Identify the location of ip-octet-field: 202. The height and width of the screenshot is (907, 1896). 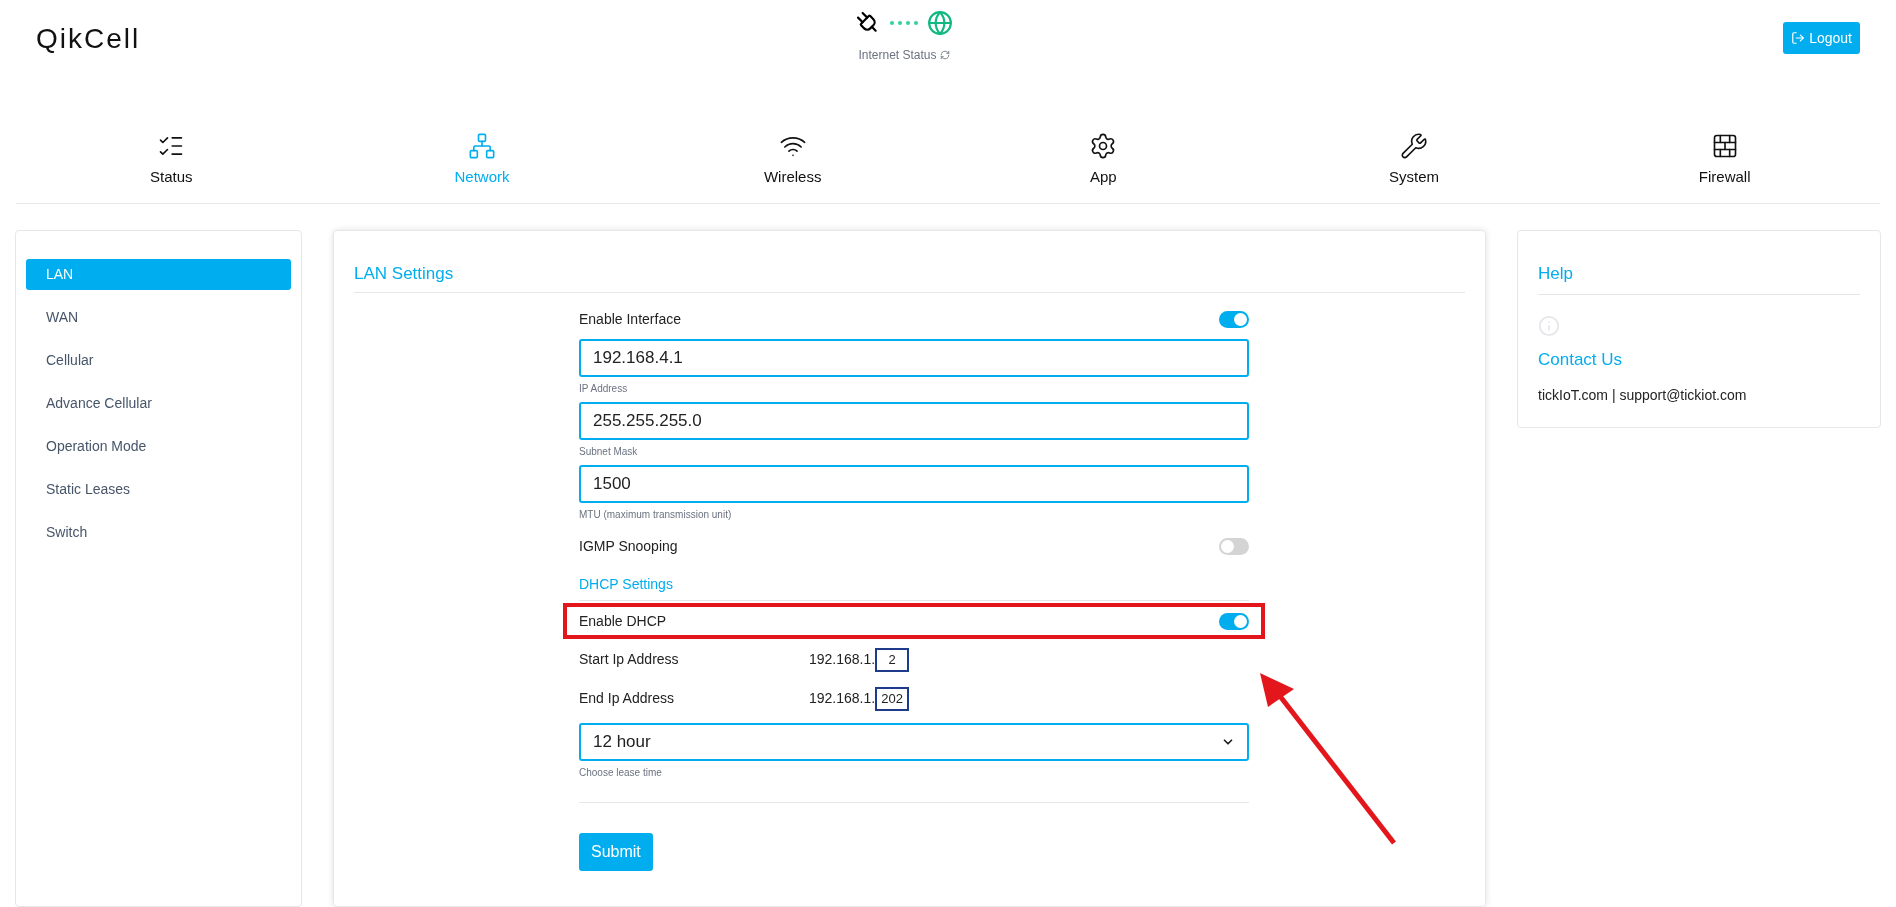
(892, 698).